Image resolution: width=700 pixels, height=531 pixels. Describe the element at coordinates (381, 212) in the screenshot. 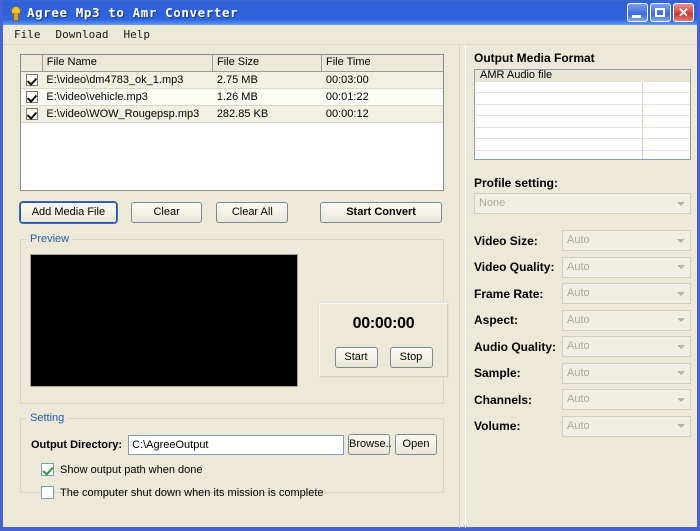

I see `start-convert-button: Start Convert` at that location.